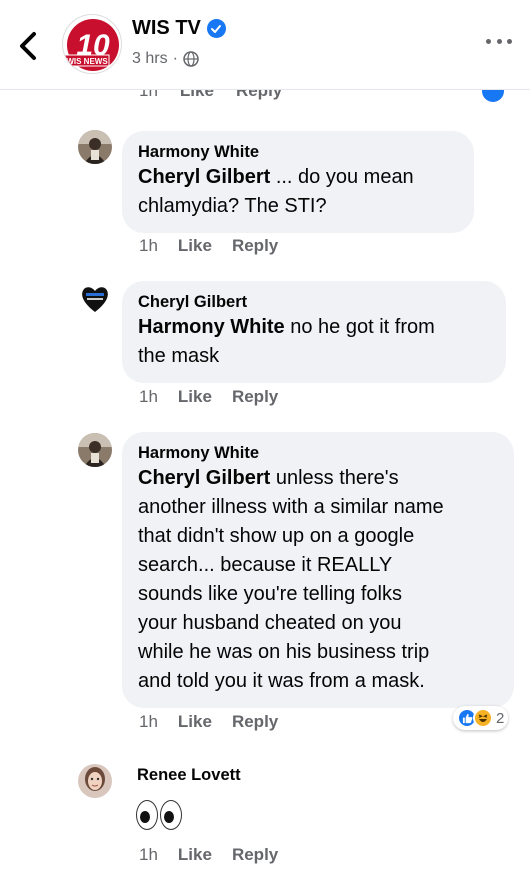 This screenshot has height=880, width=530. Describe the element at coordinates (265, 565) in the screenshot. I see `comment-text-line: search... because it REALLY` at that location.